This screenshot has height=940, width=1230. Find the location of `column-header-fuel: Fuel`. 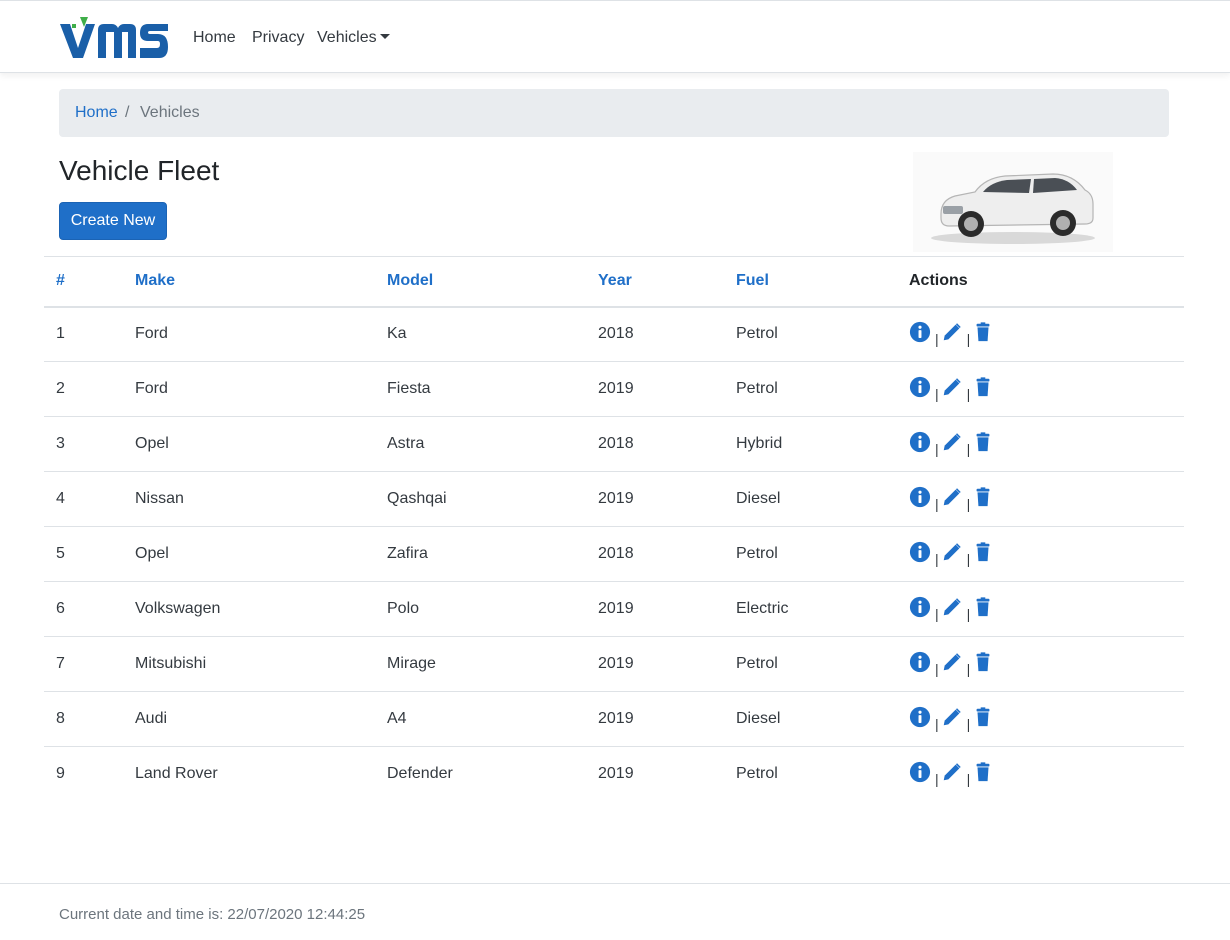

column-header-fuel: Fuel is located at coordinates (810, 282).